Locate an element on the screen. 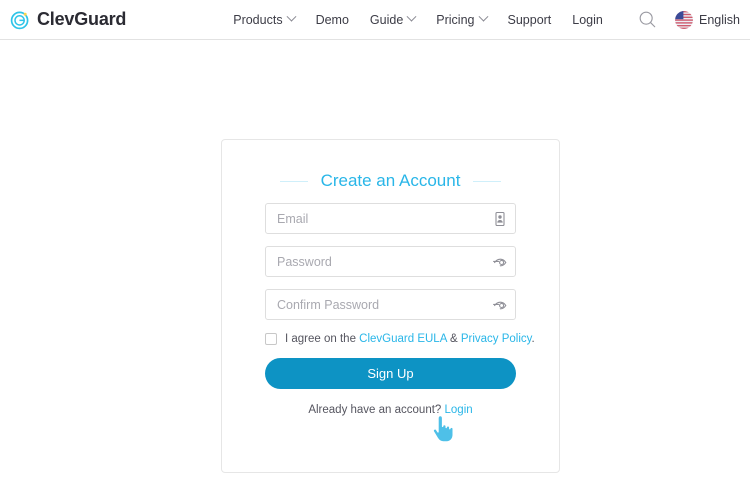 Image resolution: width=750 pixels, height=500 pixels. password-input is located at coordinates (390, 261).